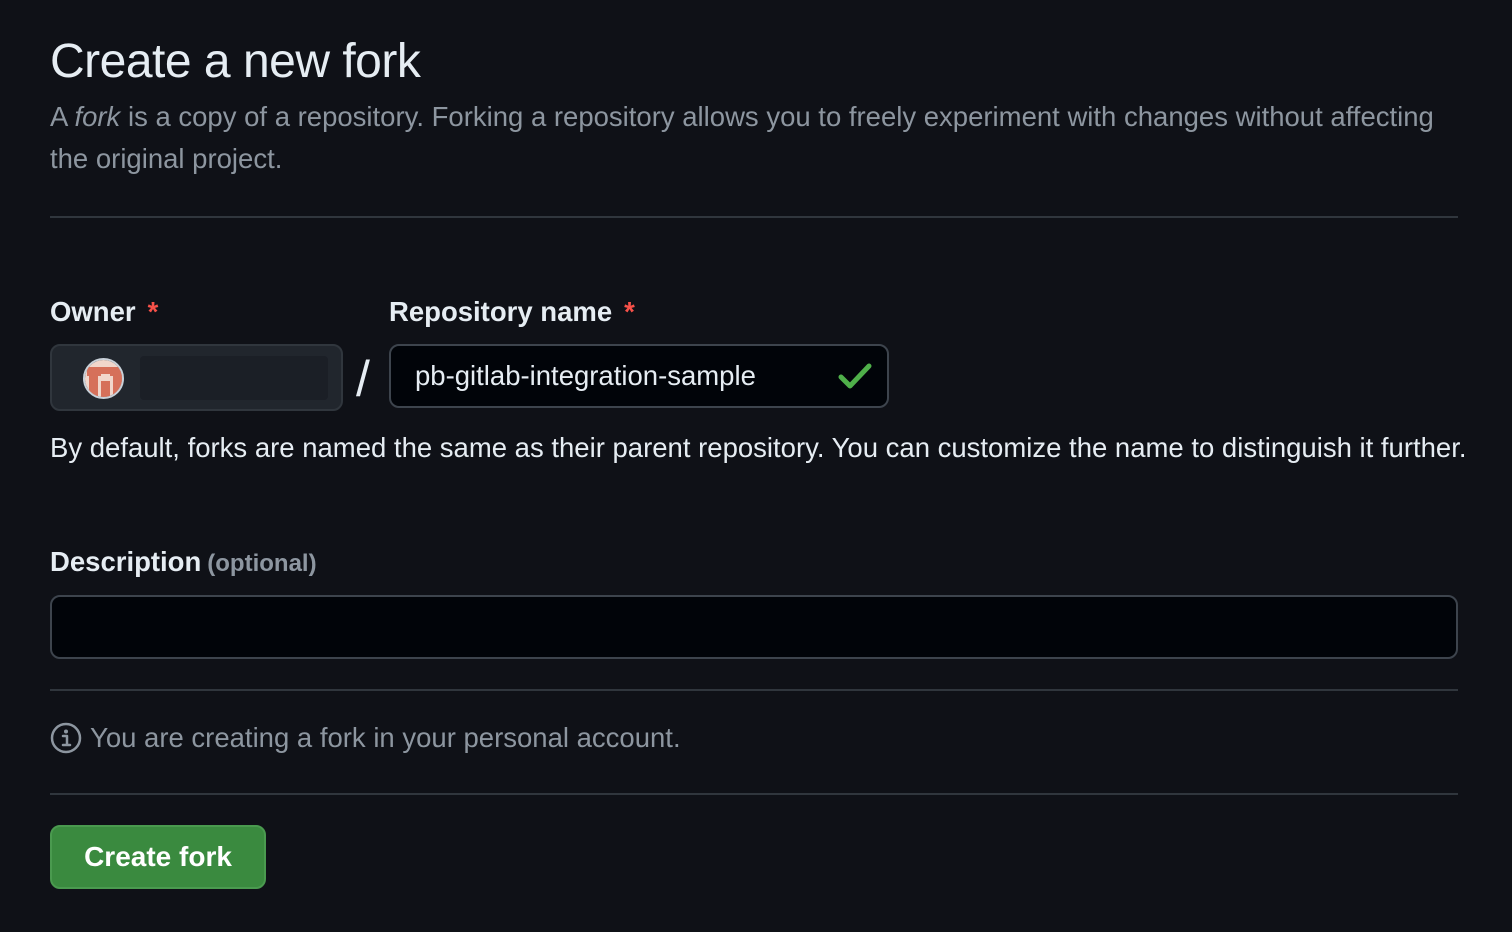 The height and width of the screenshot is (932, 1512). Describe the element at coordinates (754, 627) in the screenshot. I see `description-input` at that location.